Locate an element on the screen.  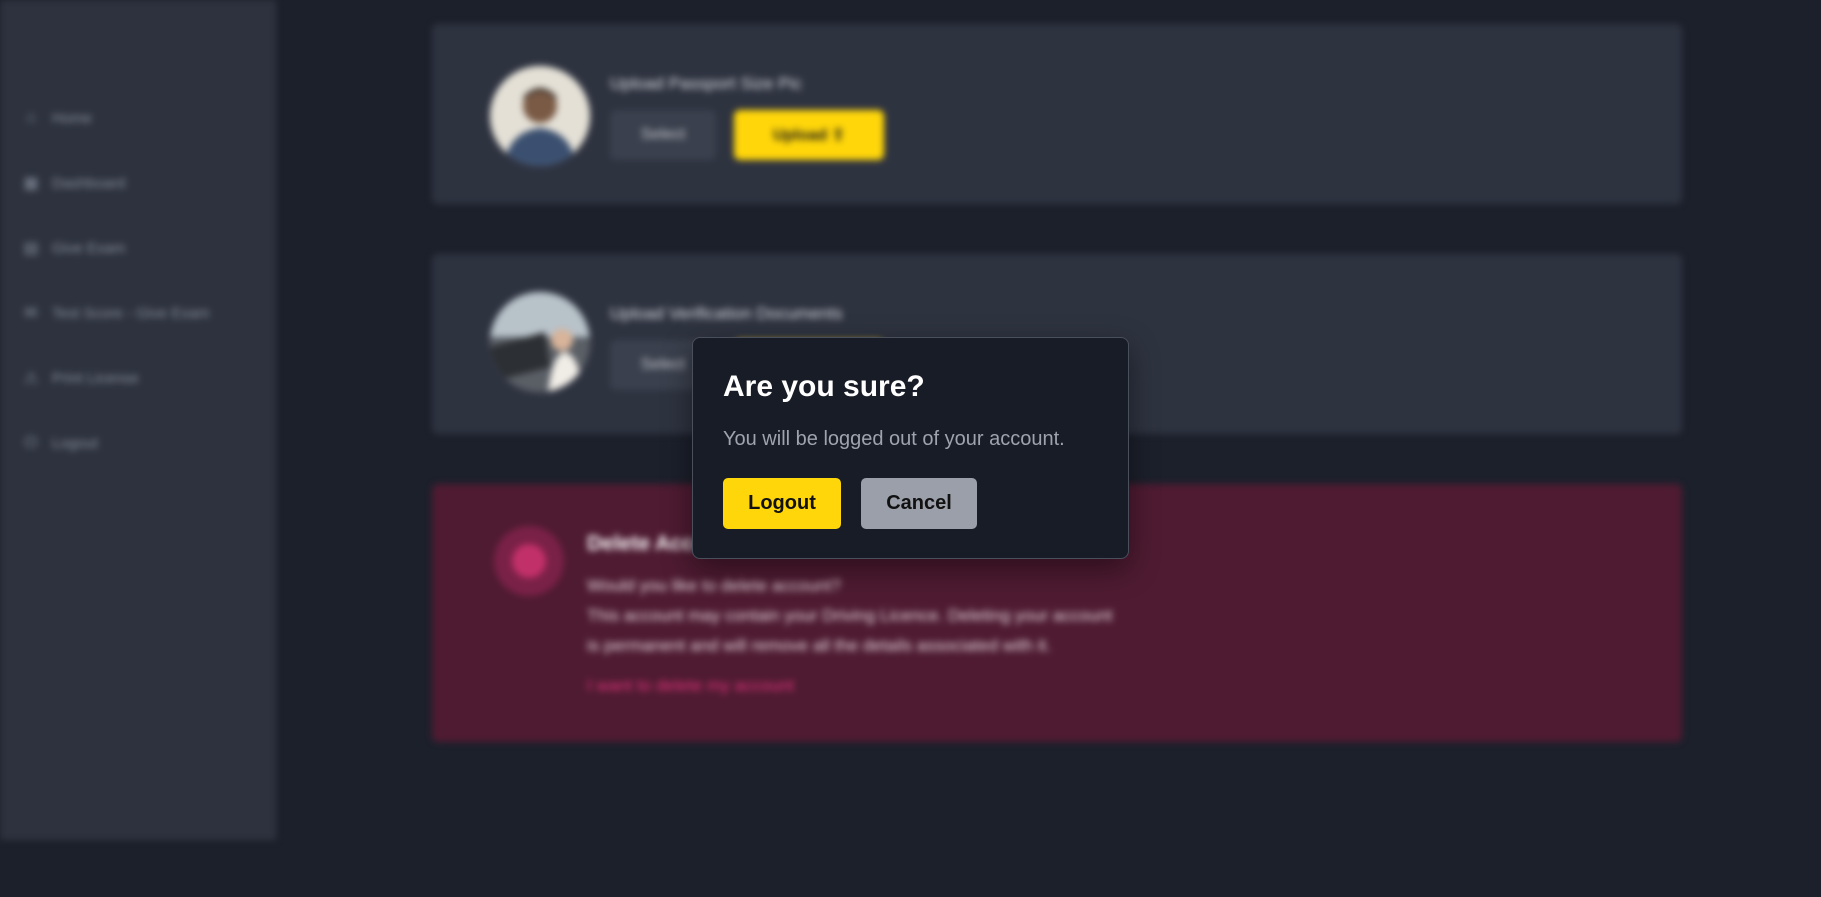
passport-upload-button: Upload ⇪ is located at coordinates (809, 135).